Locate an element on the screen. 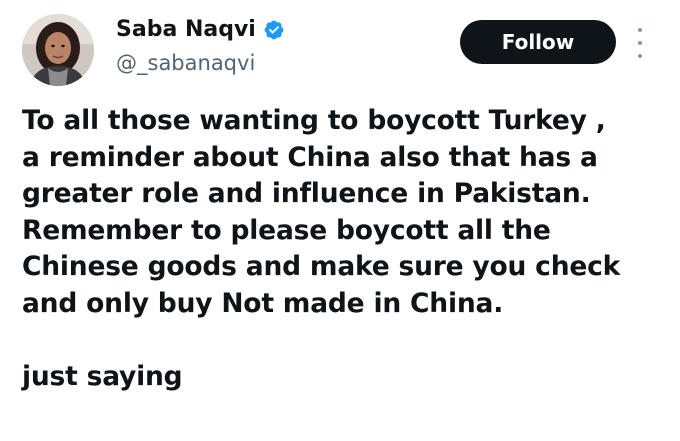  tweet-text-line: Remember to please boycott all the is located at coordinates (286, 230).